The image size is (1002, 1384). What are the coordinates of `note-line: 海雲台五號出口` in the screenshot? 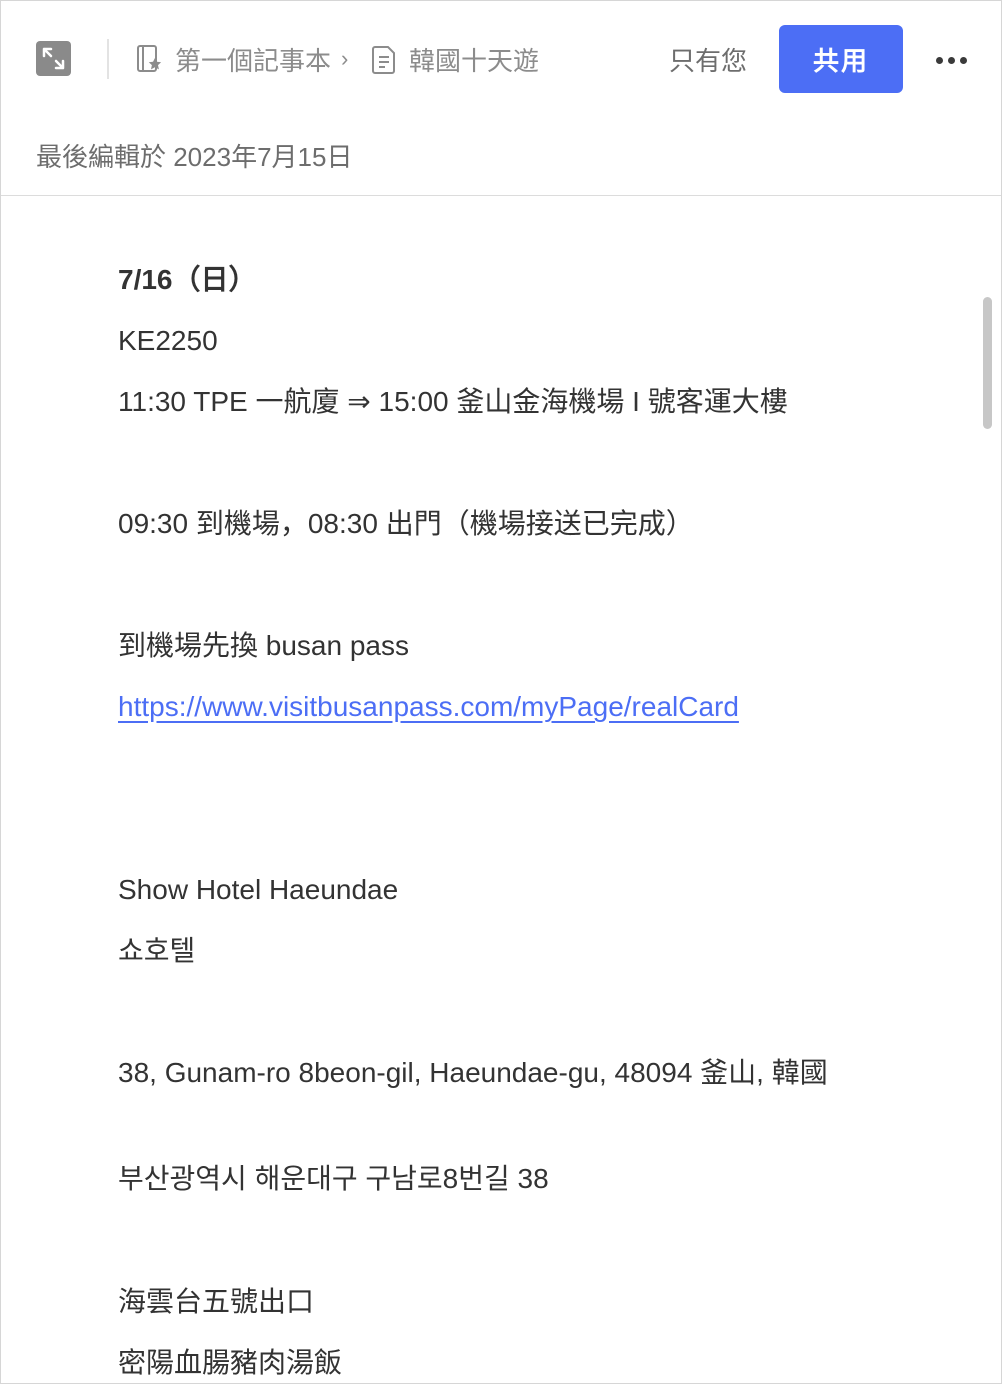 It's located at (216, 1301).